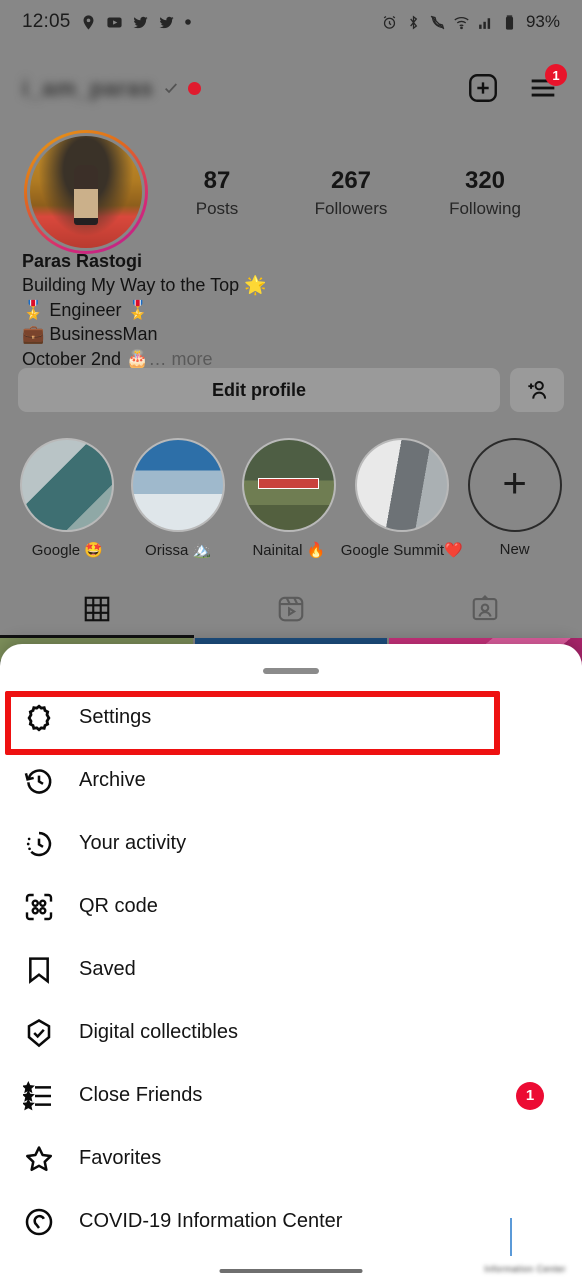  Describe the element at coordinates (461, 22) in the screenshot. I see `wifi-icon` at that location.